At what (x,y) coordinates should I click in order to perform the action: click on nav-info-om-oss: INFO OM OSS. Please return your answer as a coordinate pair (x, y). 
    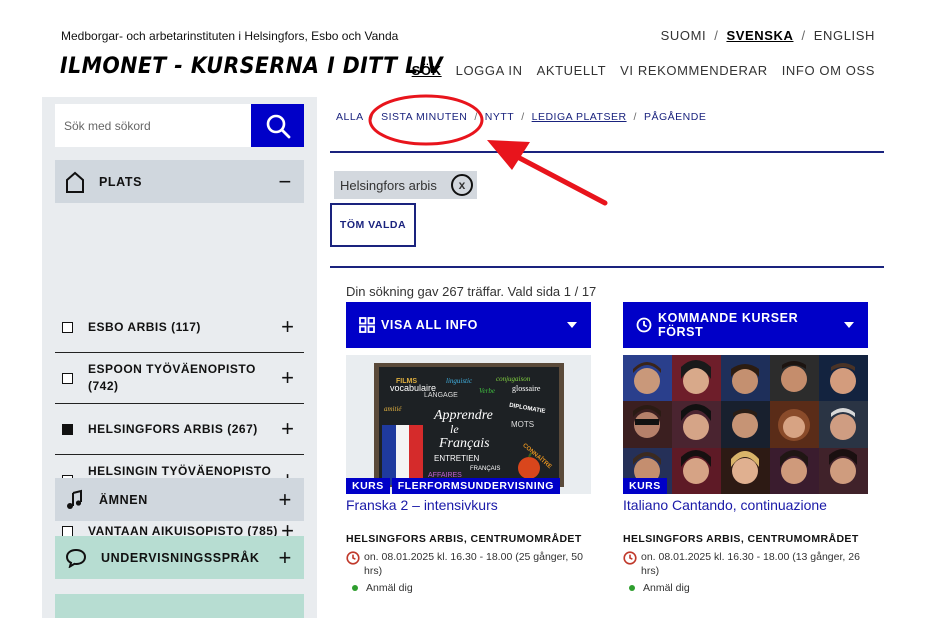
    Looking at the image, I should click on (828, 70).